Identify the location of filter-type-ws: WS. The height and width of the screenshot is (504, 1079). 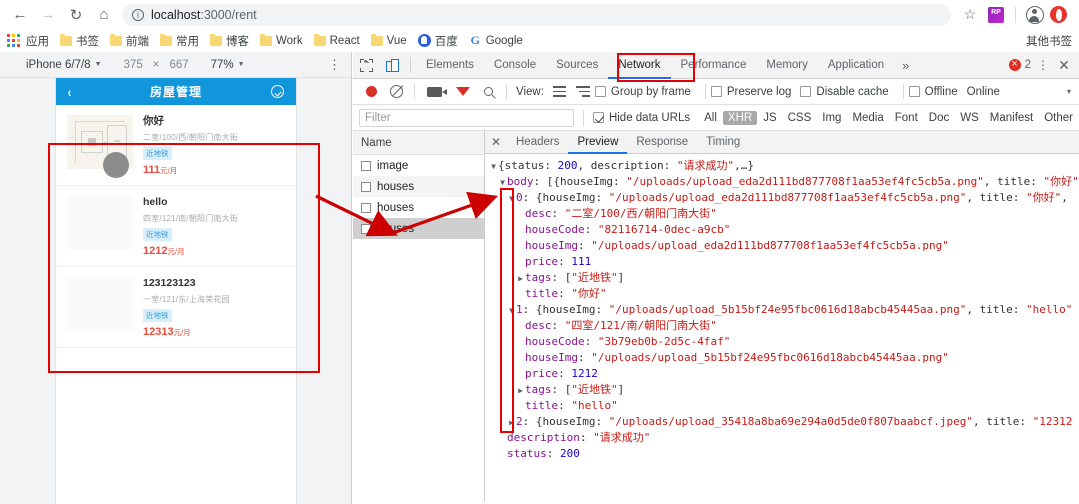
(969, 118).